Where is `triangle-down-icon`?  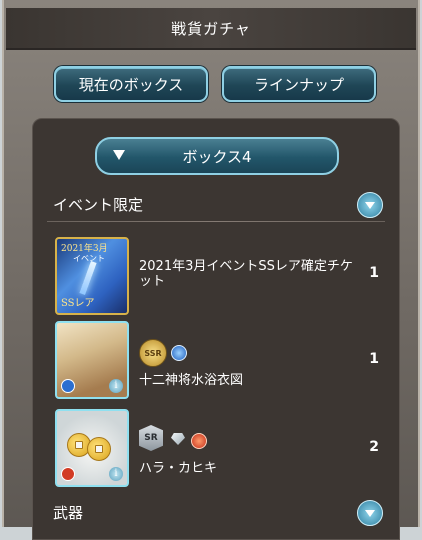 triangle-down-icon is located at coordinates (119, 155).